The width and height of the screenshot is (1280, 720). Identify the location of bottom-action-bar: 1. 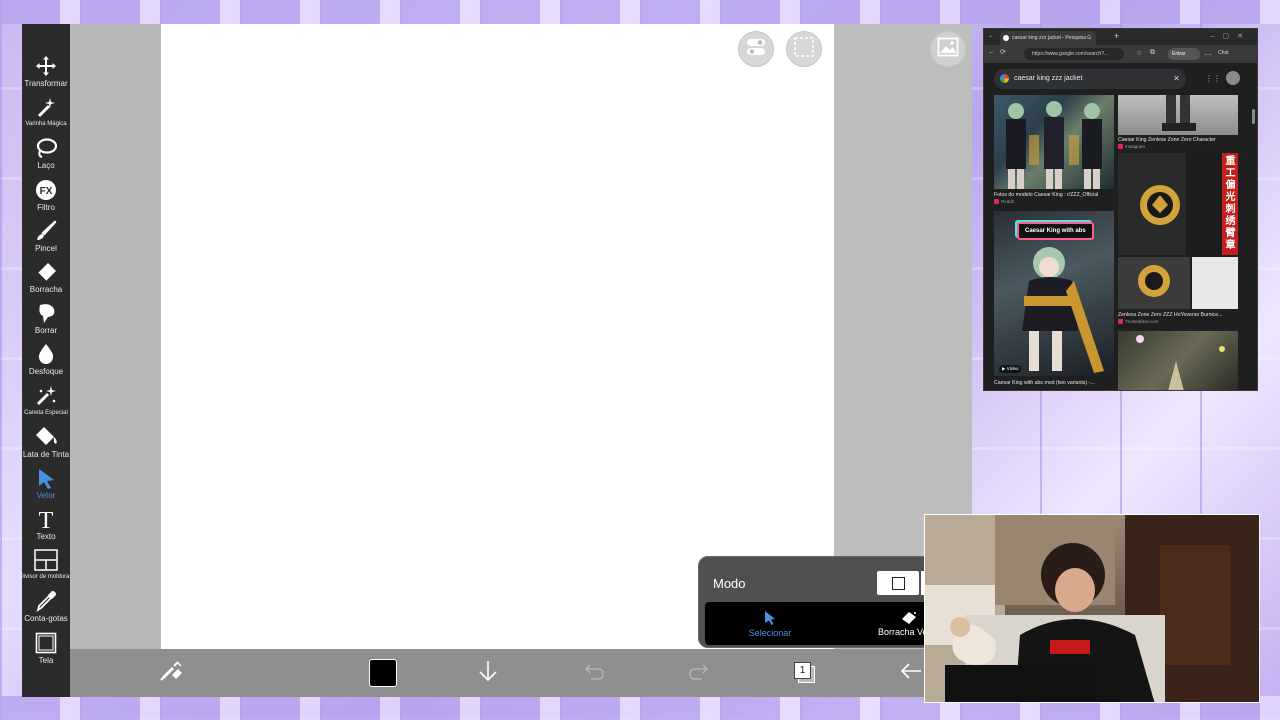
(521, 673).